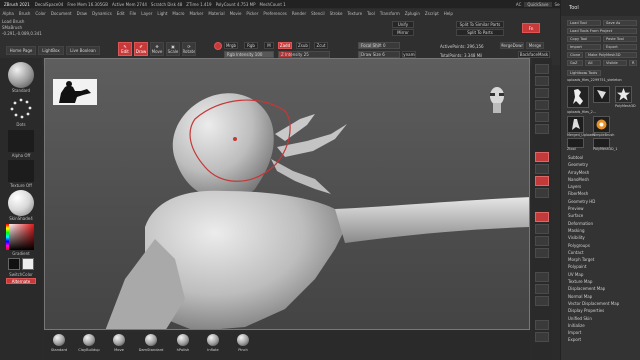 The height and width of the screenshot is (360, 640). Describe the element at coordinates (318, 13) in the screenshot. I see `menu-stencil: Stencil` at that location.